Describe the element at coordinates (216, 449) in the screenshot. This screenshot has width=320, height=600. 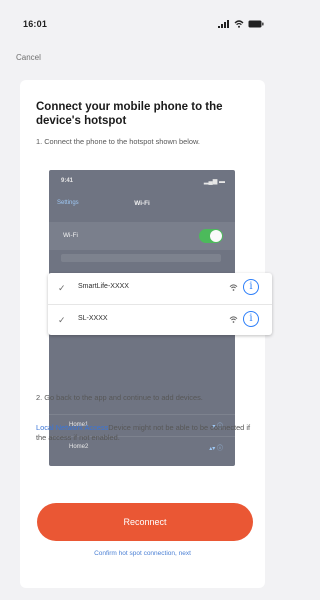
I see `illustration-other-network-icons: ▴▾ ⓘ` at that location.